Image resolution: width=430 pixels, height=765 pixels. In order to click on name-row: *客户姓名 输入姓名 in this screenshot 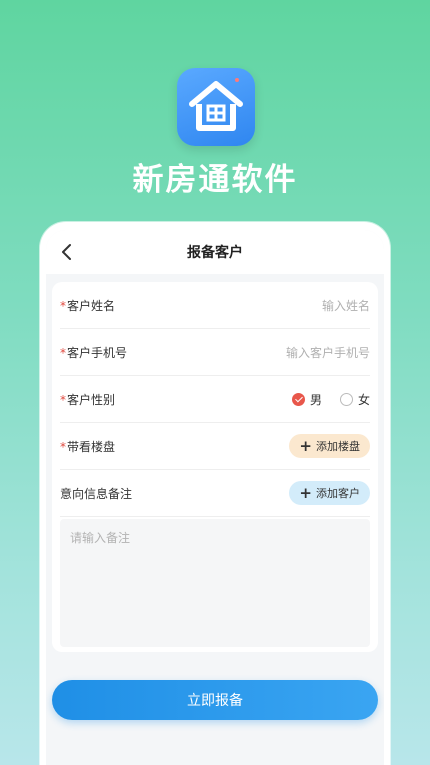, I will do `click(215, 305)`.